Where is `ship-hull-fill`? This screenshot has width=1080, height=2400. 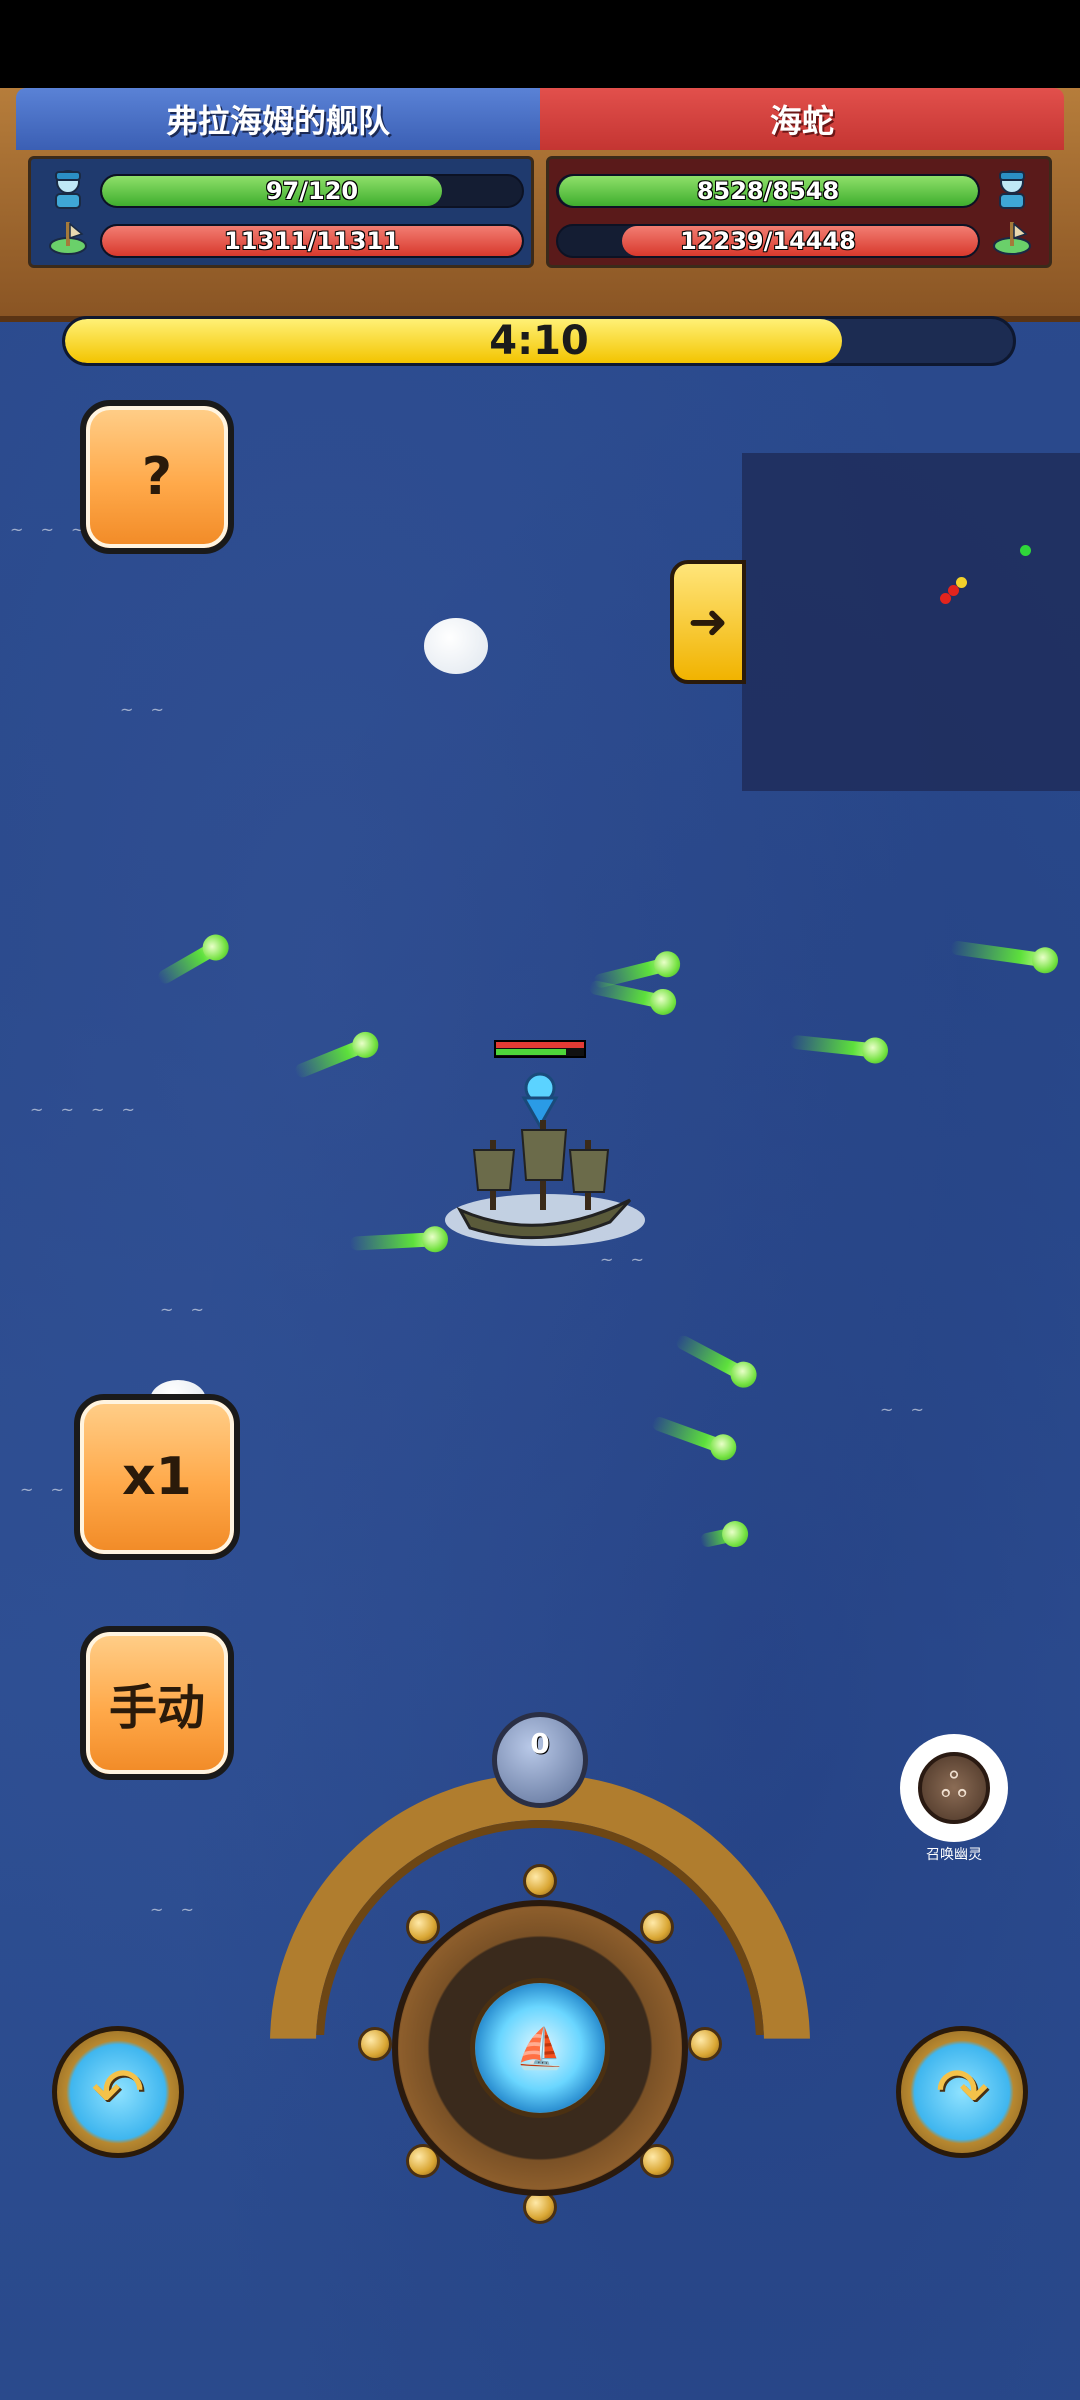 ship-hull-fill is located at coordinates (540, 1045).